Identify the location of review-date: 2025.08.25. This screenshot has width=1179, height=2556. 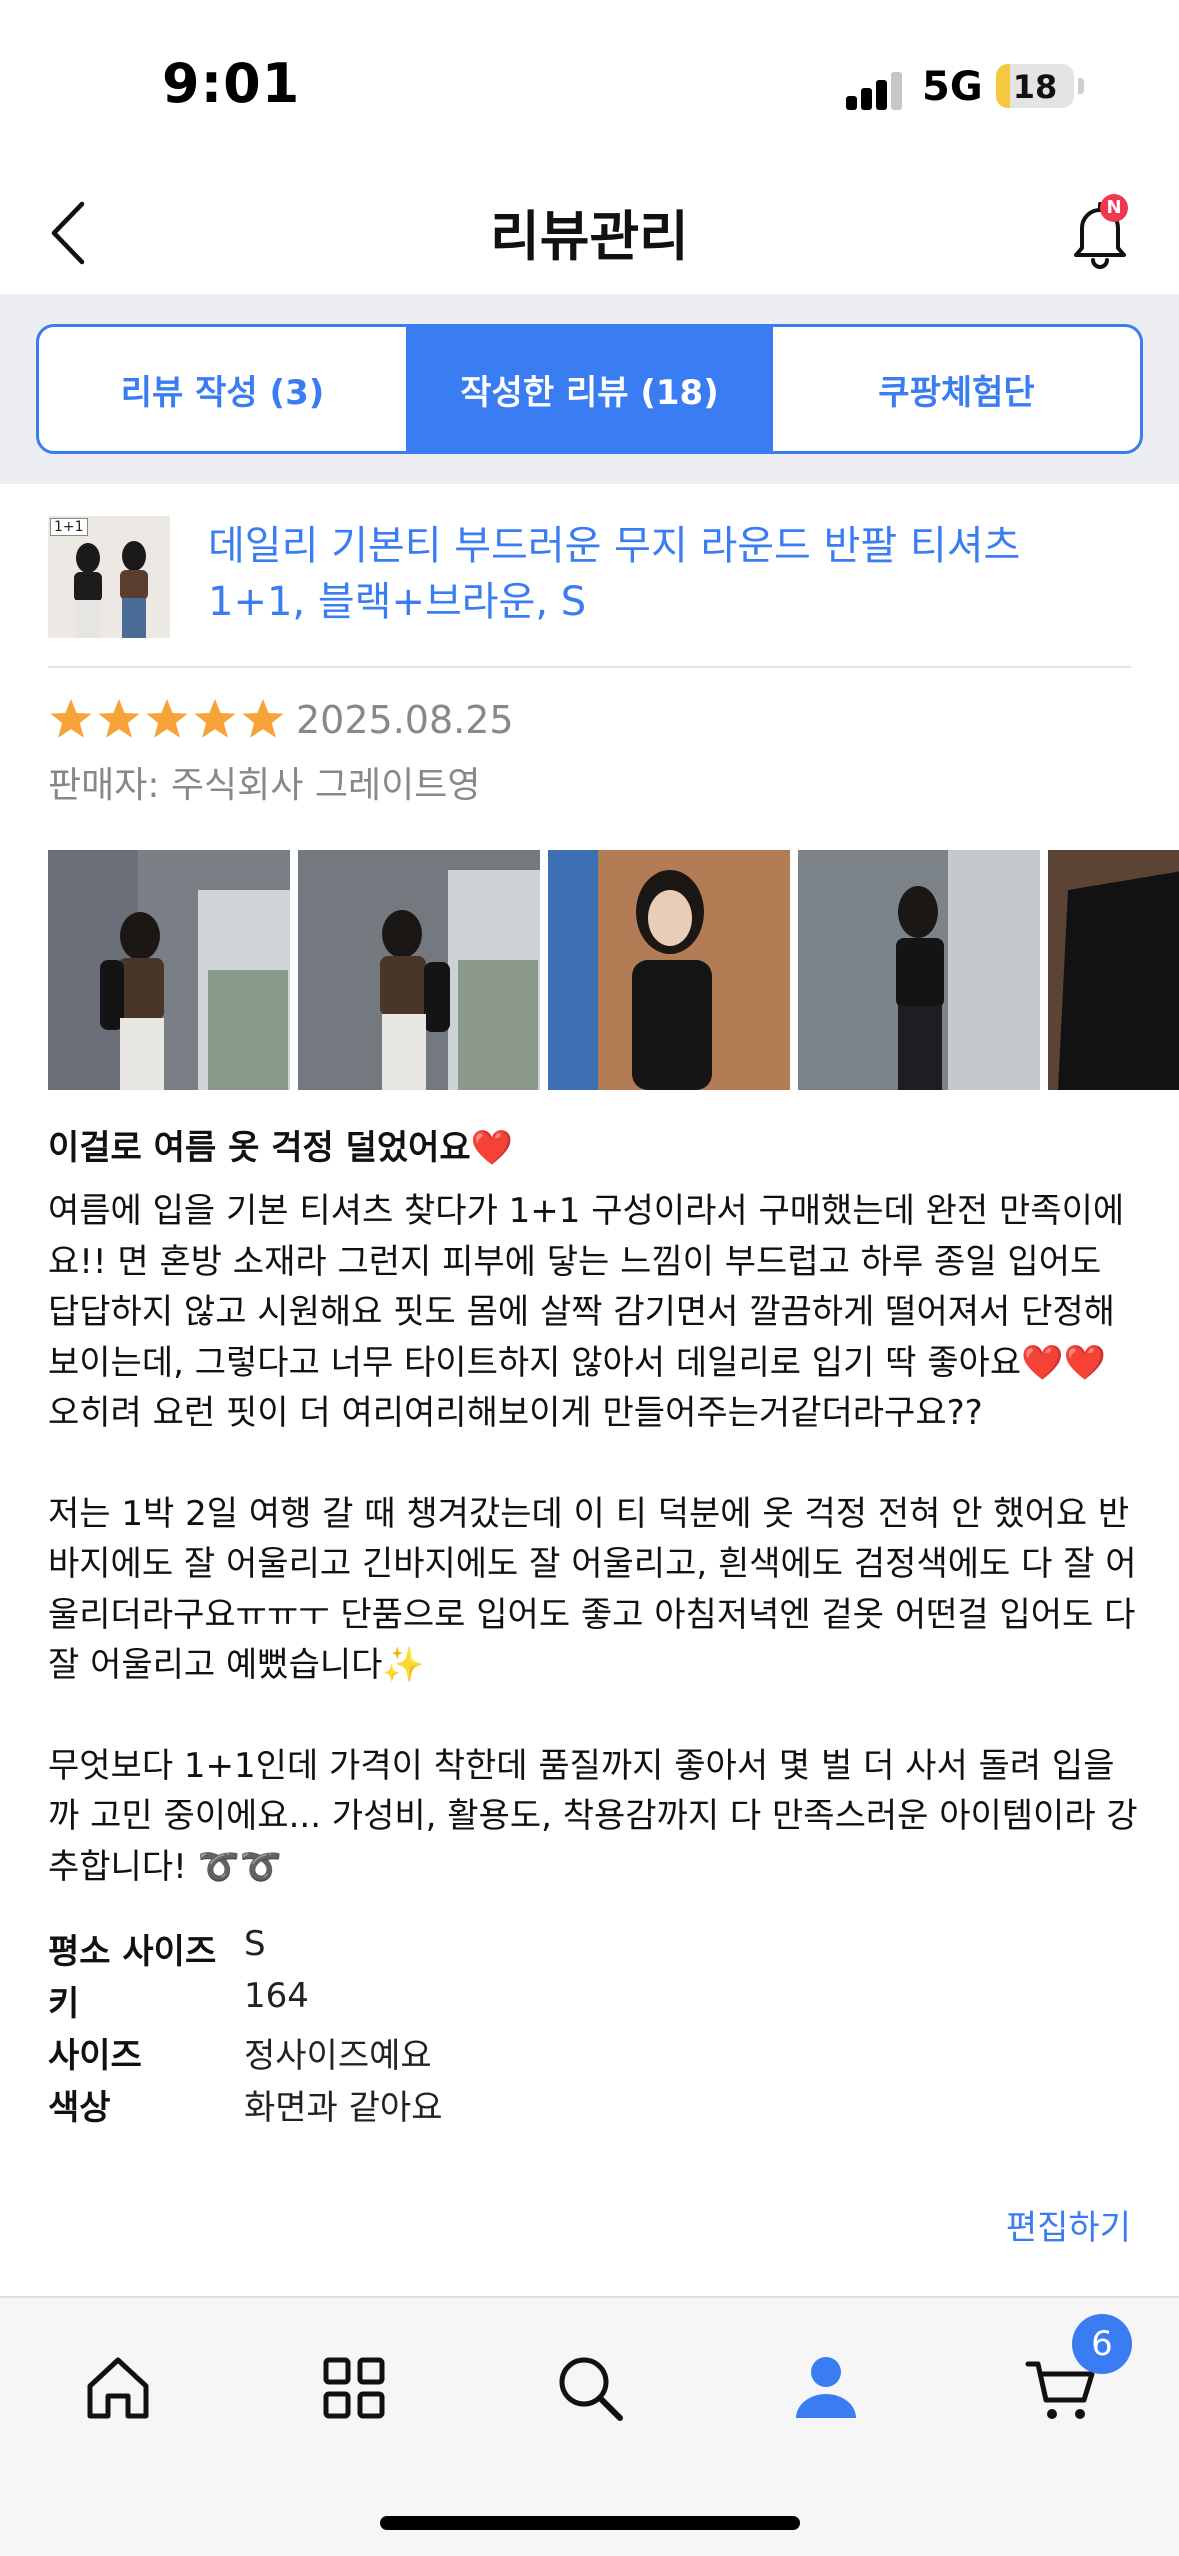
(405, 720).